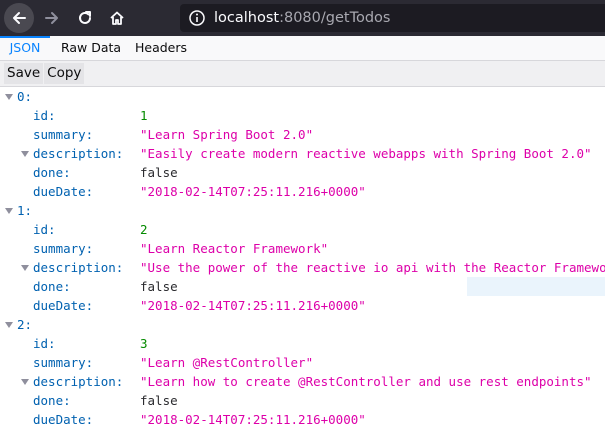 Image resolution: width=605 pixels, height=429 pixels. What do you see at coordinates (144, 229) in the screenshot?
I see `value-id: 2` at bounding box center [144, 229].